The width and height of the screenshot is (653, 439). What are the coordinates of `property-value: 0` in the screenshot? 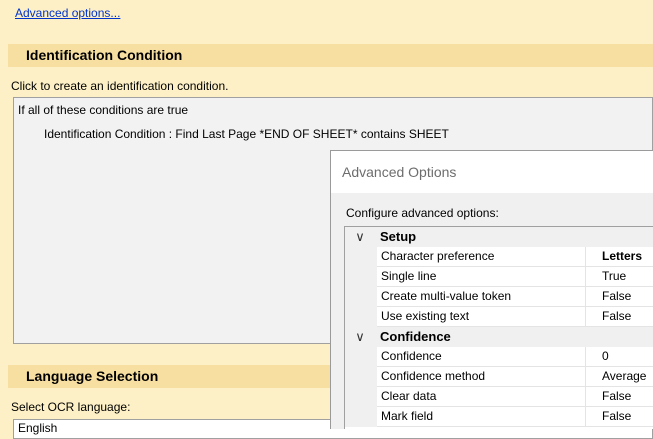 It's located at (619, 357).